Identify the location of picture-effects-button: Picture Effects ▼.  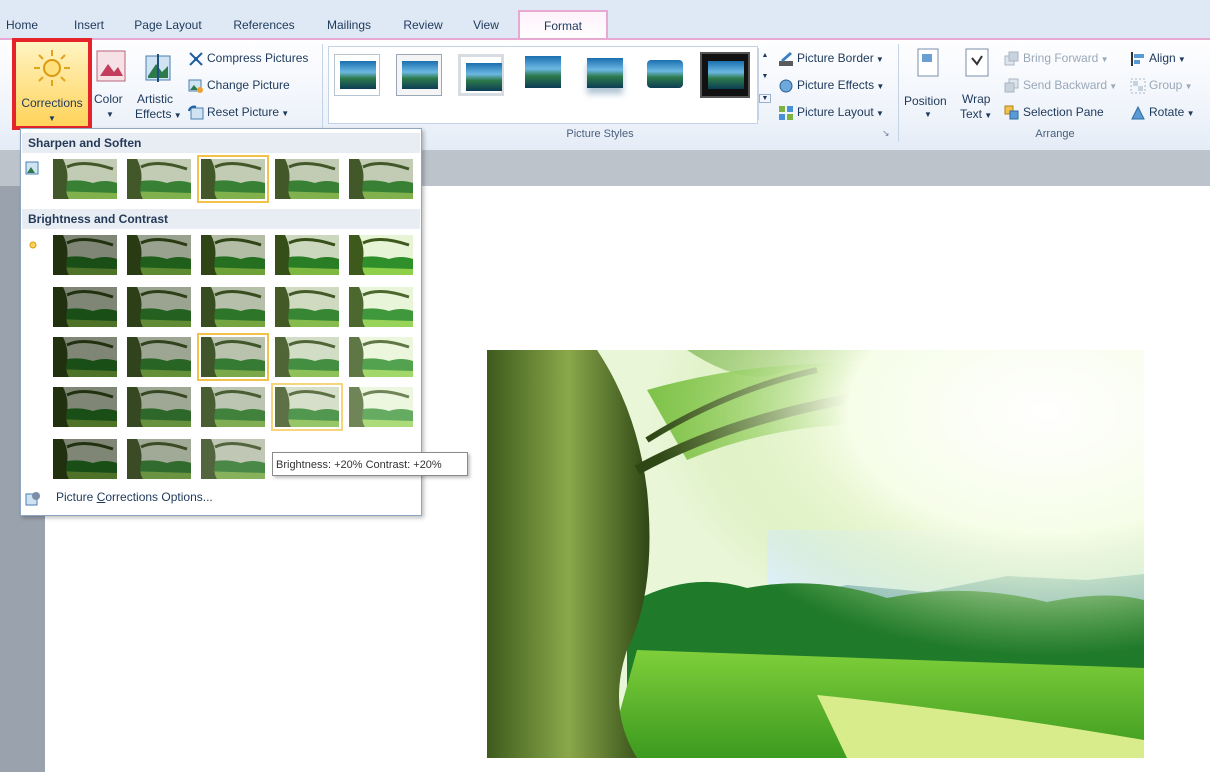
(831, 85).